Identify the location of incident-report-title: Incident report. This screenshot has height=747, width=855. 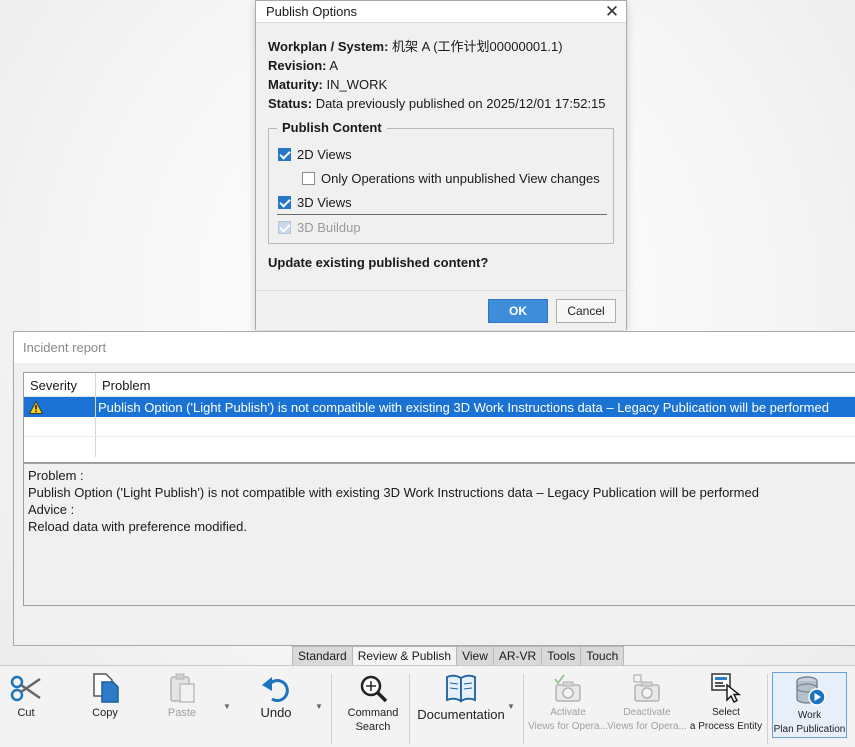
(434, 347).